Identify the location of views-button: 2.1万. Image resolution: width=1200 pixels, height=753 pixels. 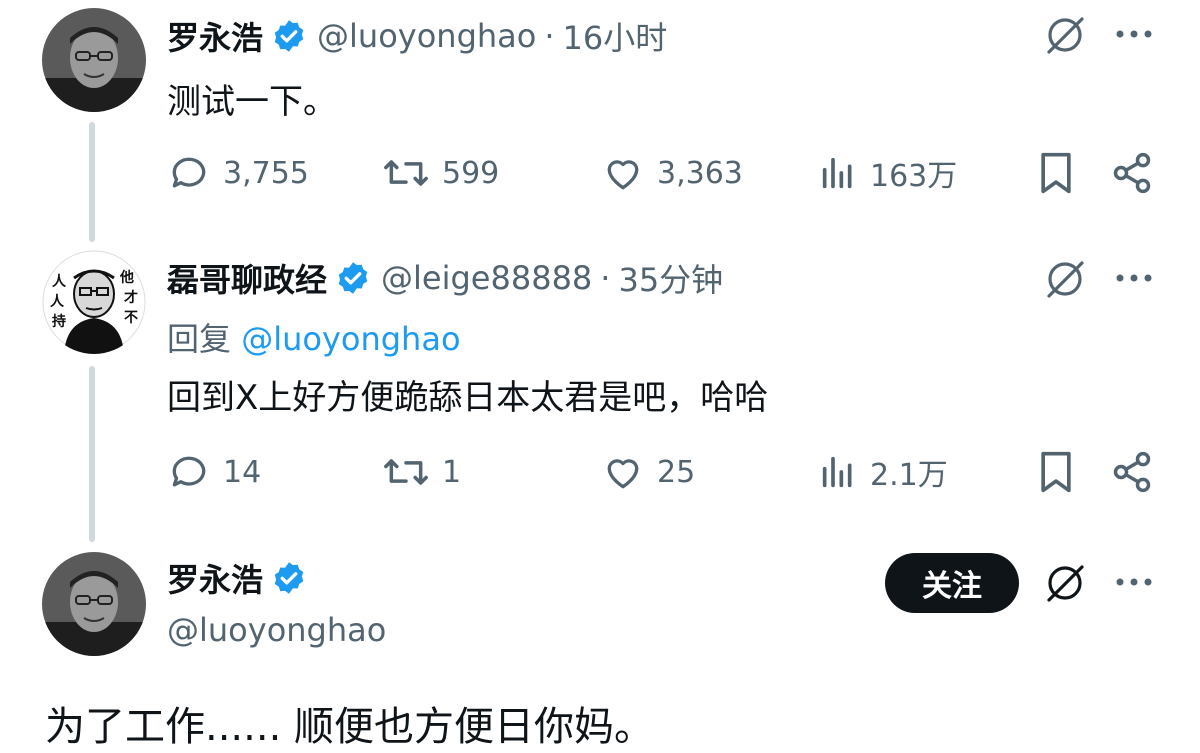
(883, 472).